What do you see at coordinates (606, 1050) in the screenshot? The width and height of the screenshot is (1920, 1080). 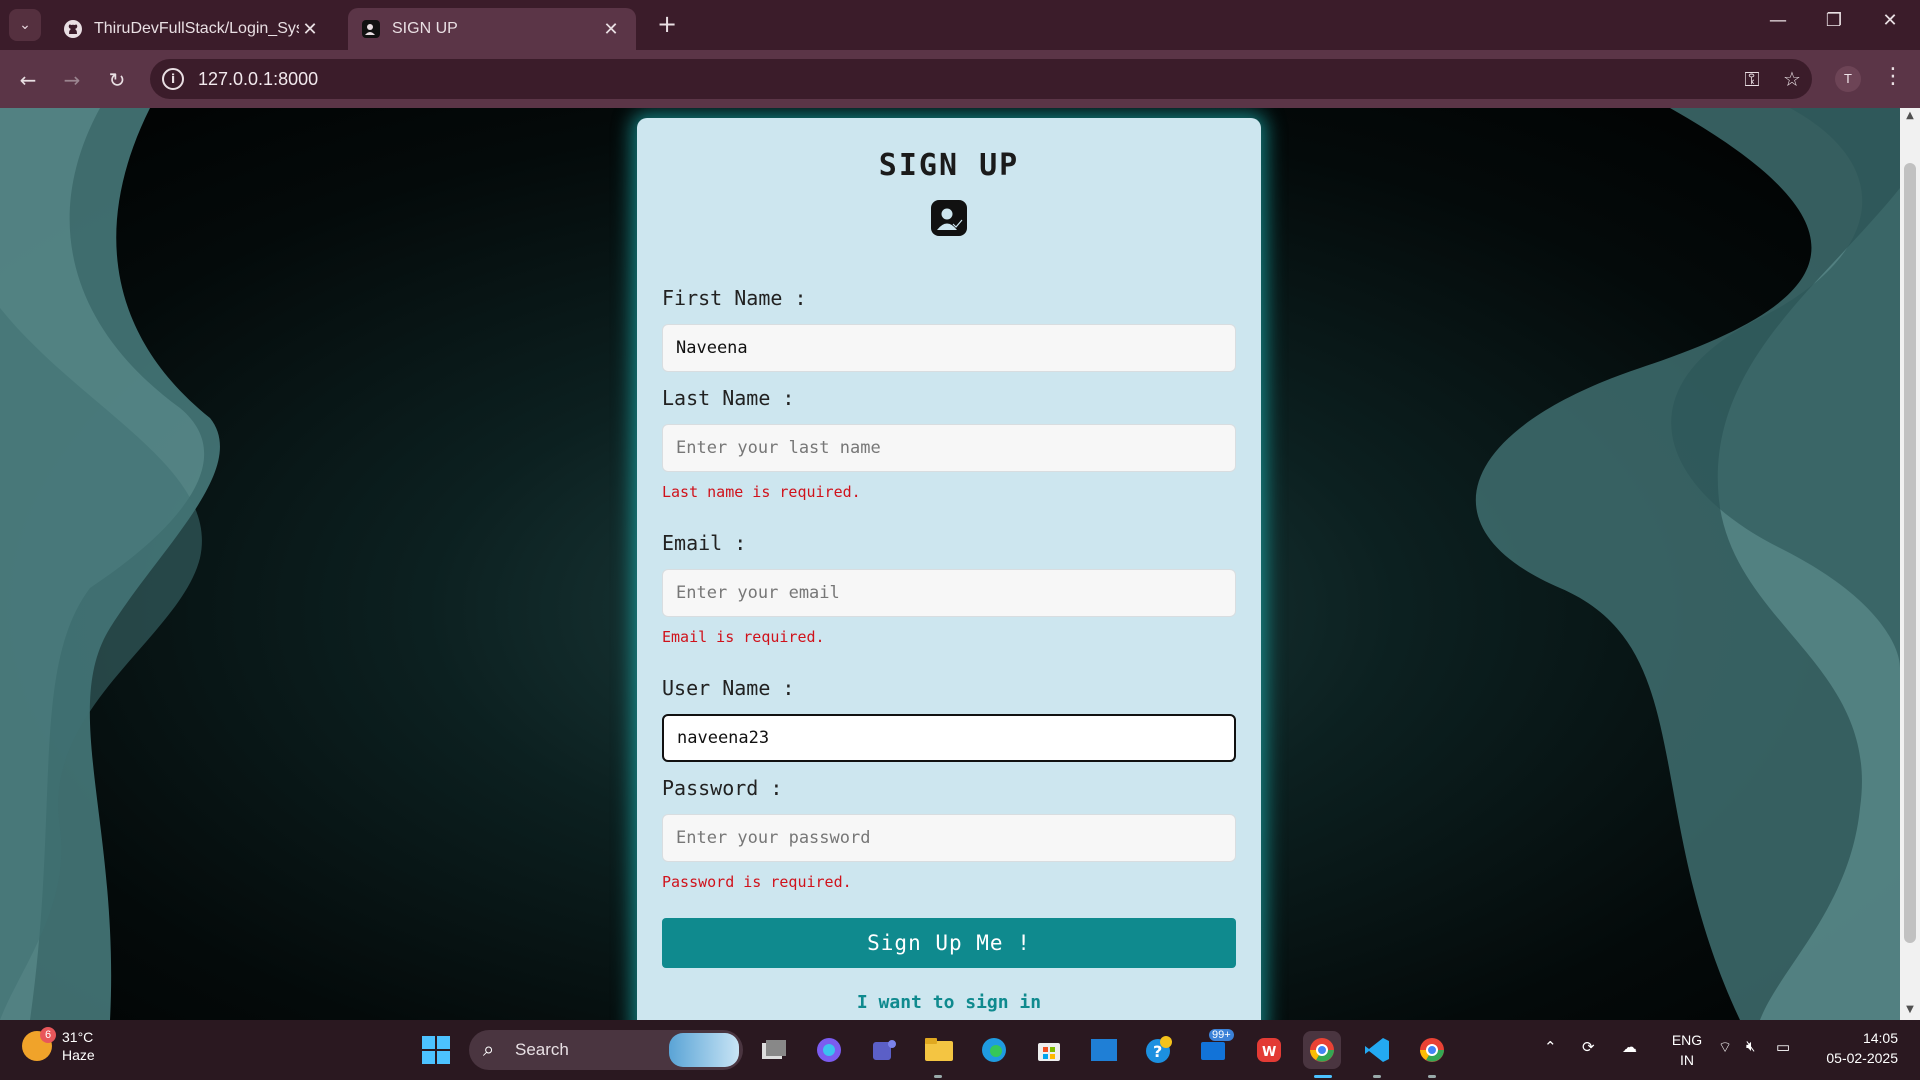 I see `taskbar-search: ⌕ Search` at bounding box center [606, 1050].